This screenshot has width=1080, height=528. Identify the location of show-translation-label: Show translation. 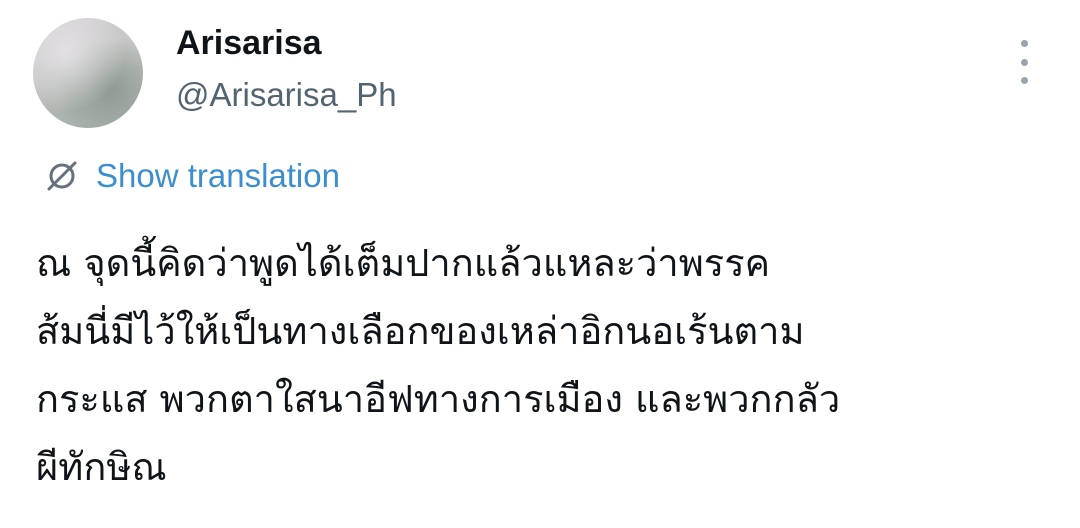
(218, 175).